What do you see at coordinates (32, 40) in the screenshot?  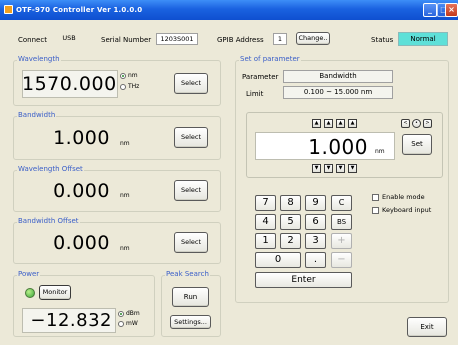 I see `connect-label: Connect` at bounding box center [32, 40].